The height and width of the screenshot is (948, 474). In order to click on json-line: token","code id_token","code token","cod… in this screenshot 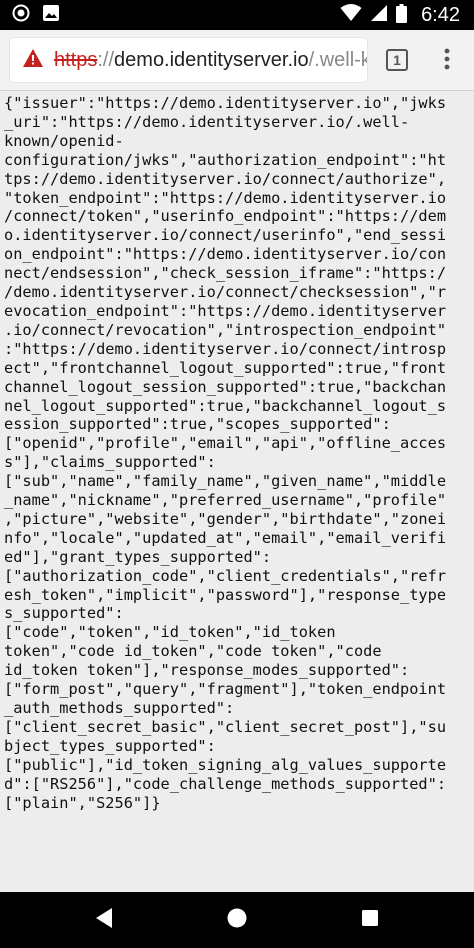, I will do `click(193, 651)`.